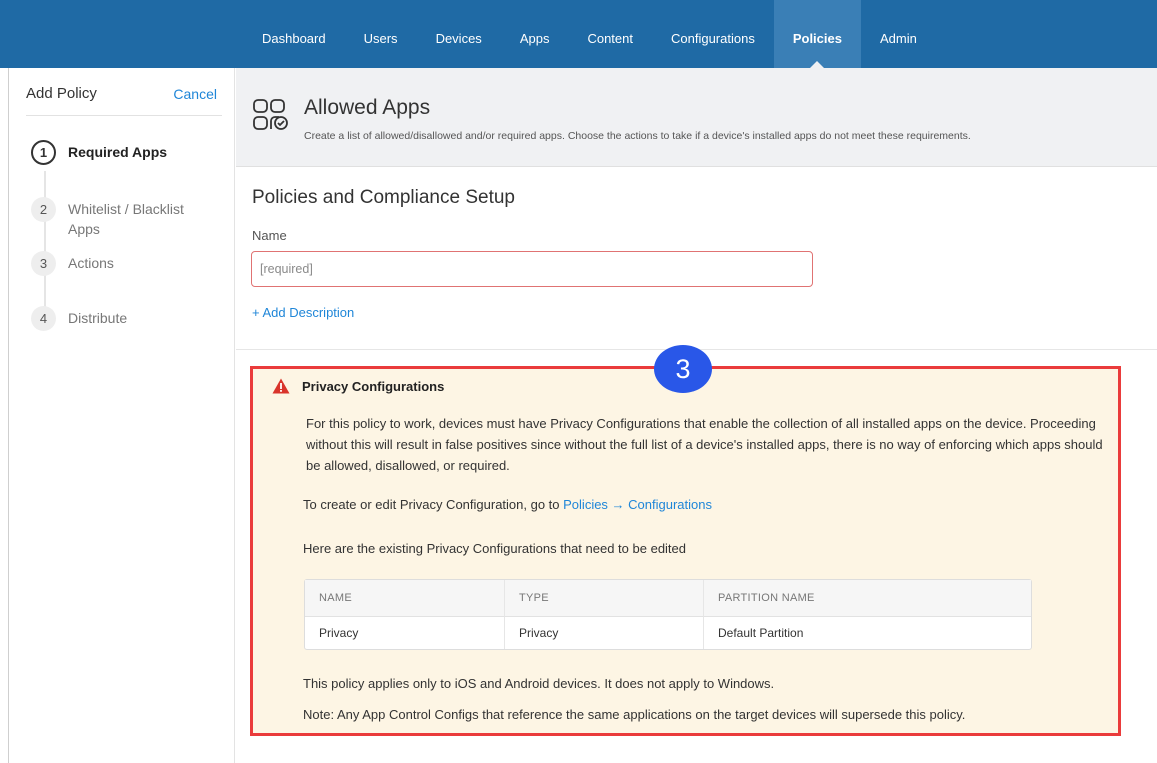  Describe the element at coordinates (91, 263) in the screenshot. I see `step-label: Actions` at that location.